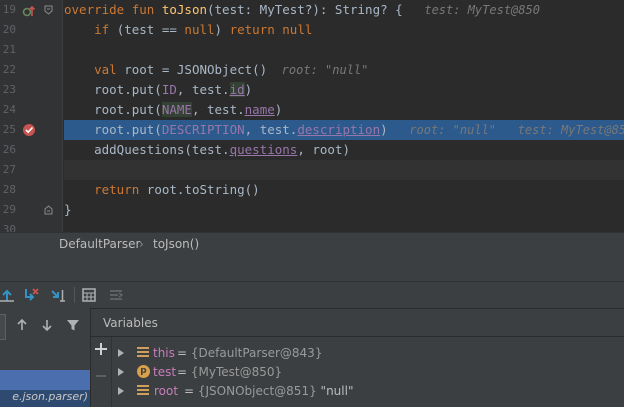 The width and height of the screenshot is (624, 407). What do you see at coordinates (99, 244) in the screenshot?
I see `breadcrumb-class: DefaultParser` at bounding box center [99, 244].